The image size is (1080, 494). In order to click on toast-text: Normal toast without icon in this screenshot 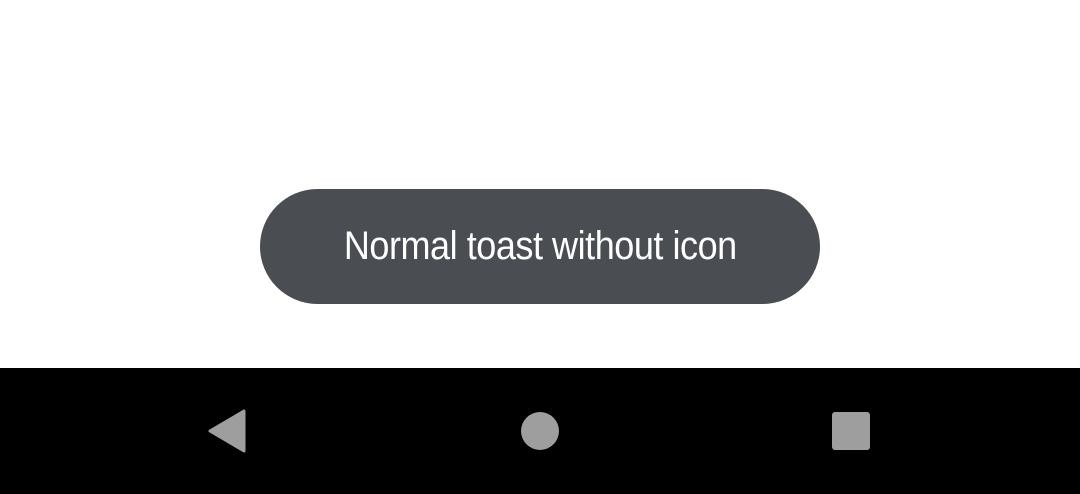, I will do `click(540, 246)`.